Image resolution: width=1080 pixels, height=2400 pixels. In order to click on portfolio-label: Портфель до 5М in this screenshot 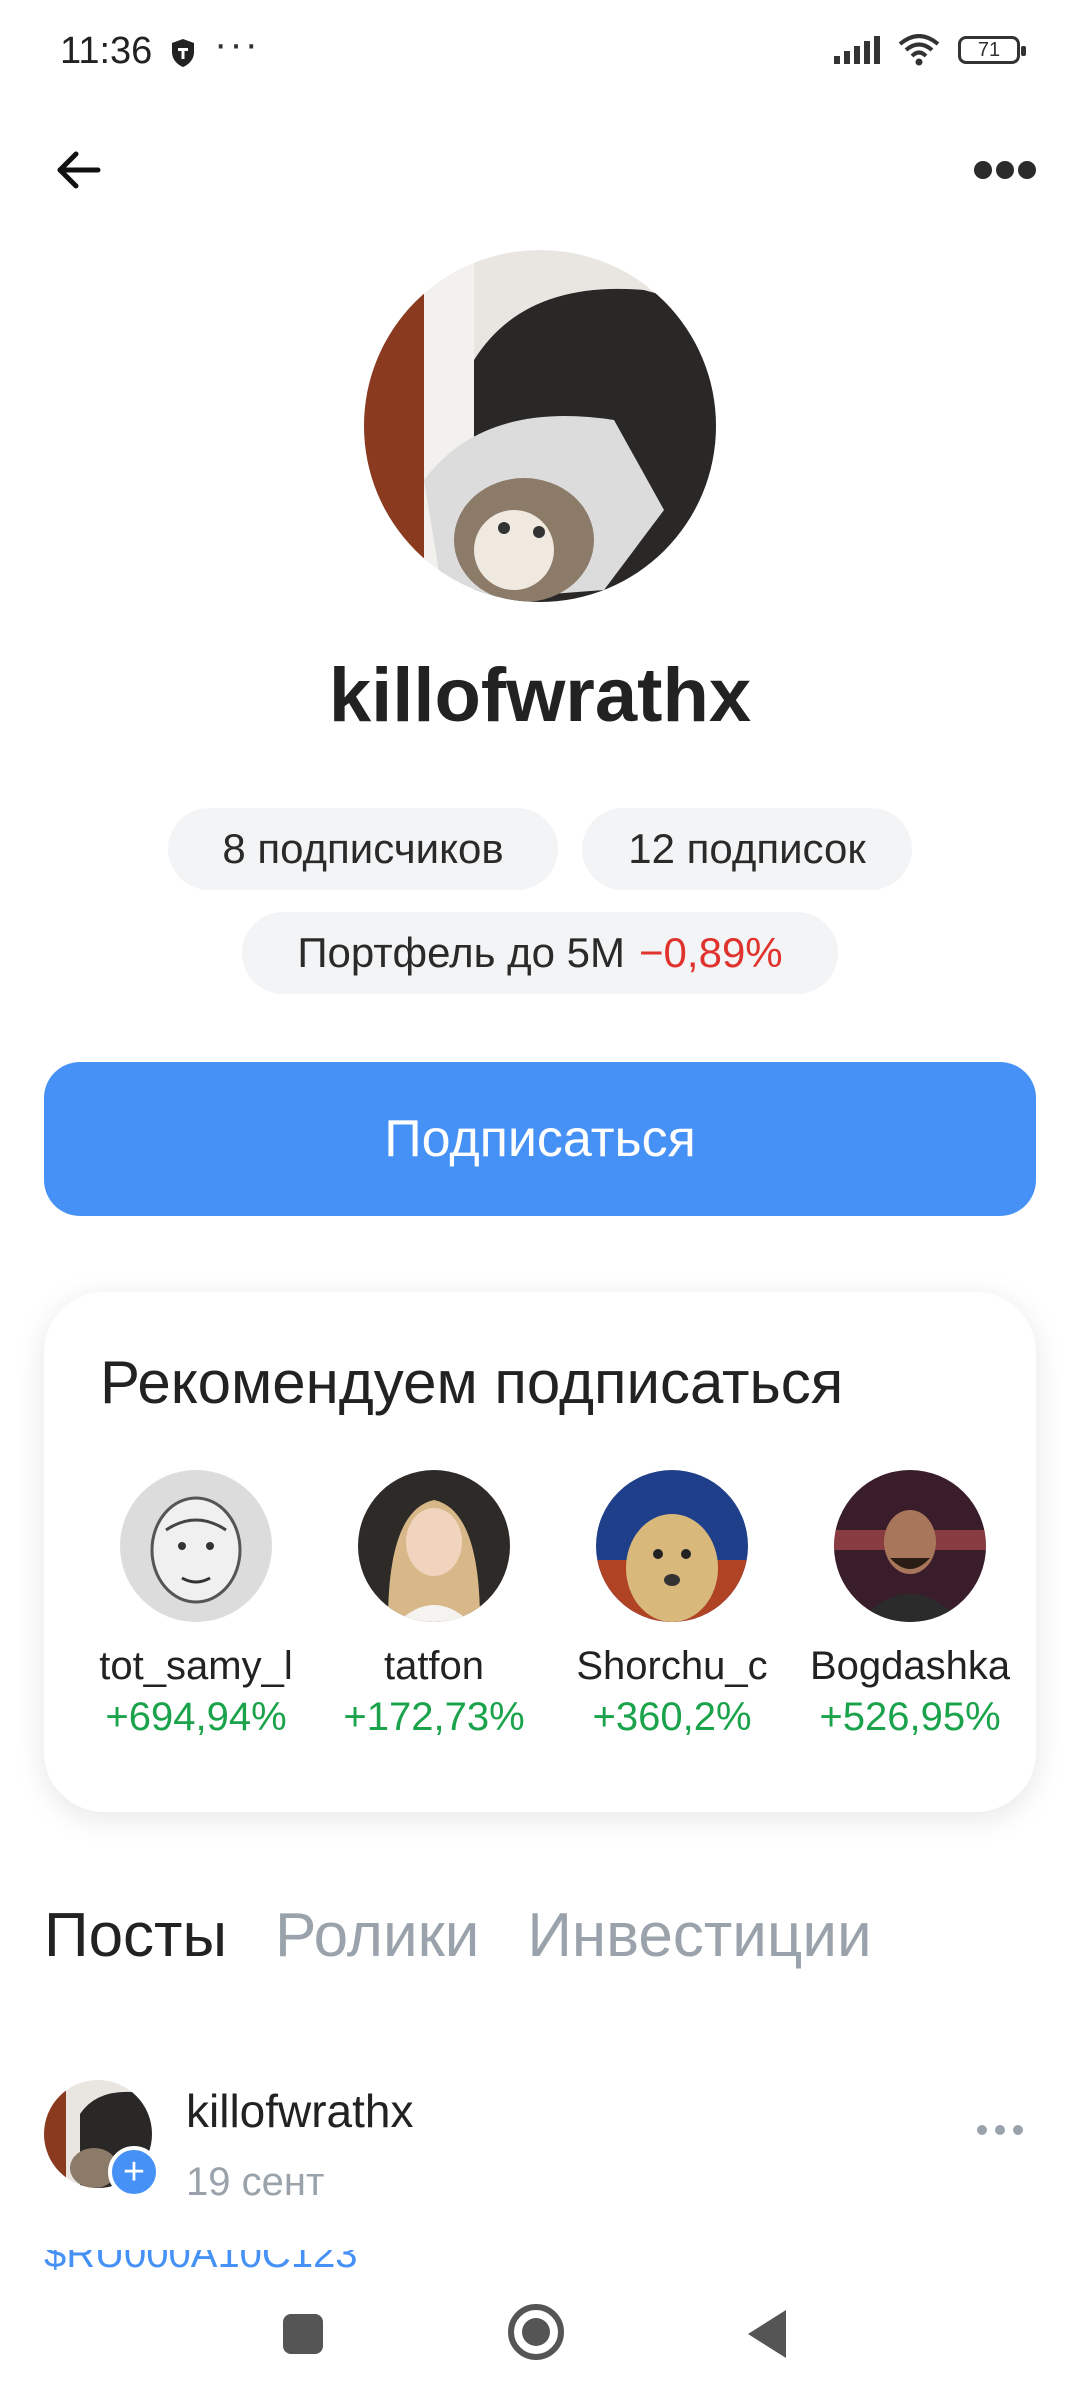, I will do `click(461, 952)`.